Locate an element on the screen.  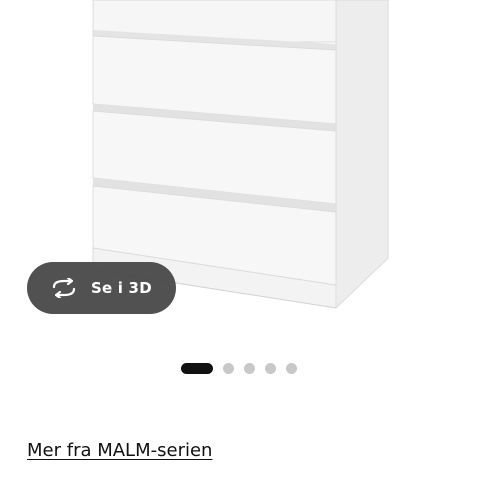
series-link: Mer fra MALM-serien is located at coordinates (119, 450).